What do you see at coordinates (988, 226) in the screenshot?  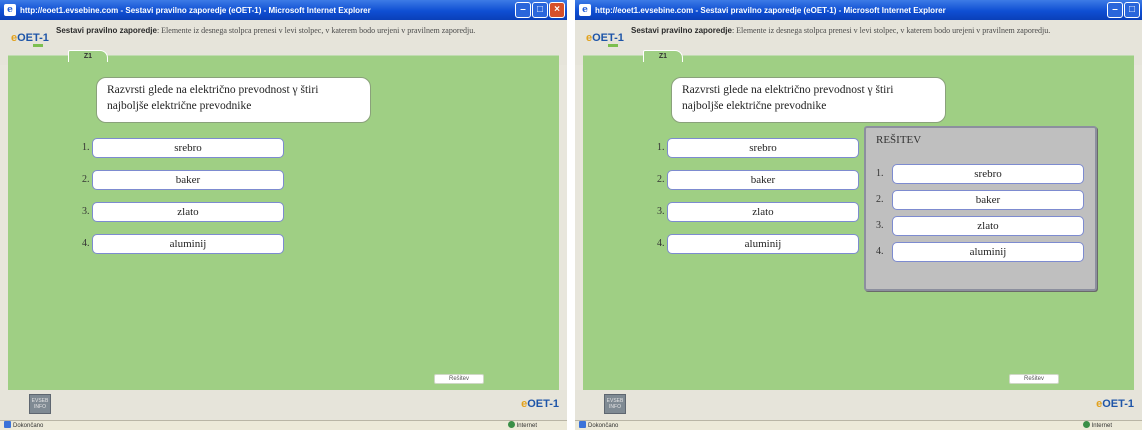 I see `solution-item: zlato` at bounding box center [988, 226].